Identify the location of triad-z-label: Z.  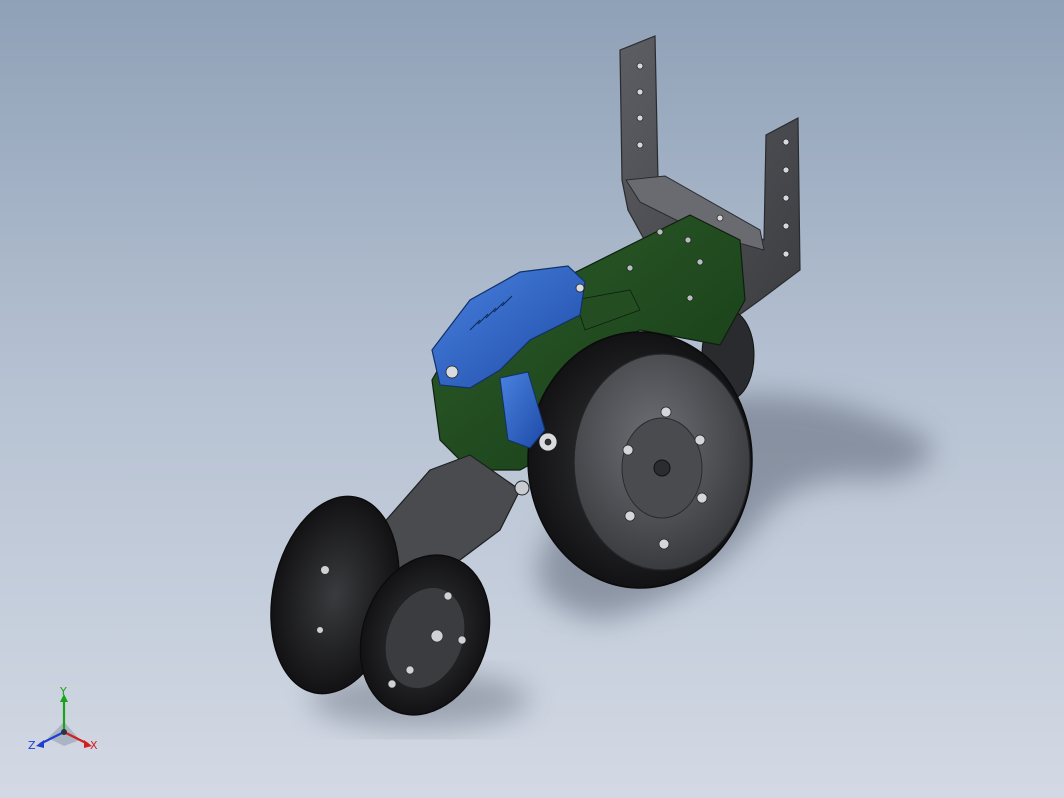
(32, 745).